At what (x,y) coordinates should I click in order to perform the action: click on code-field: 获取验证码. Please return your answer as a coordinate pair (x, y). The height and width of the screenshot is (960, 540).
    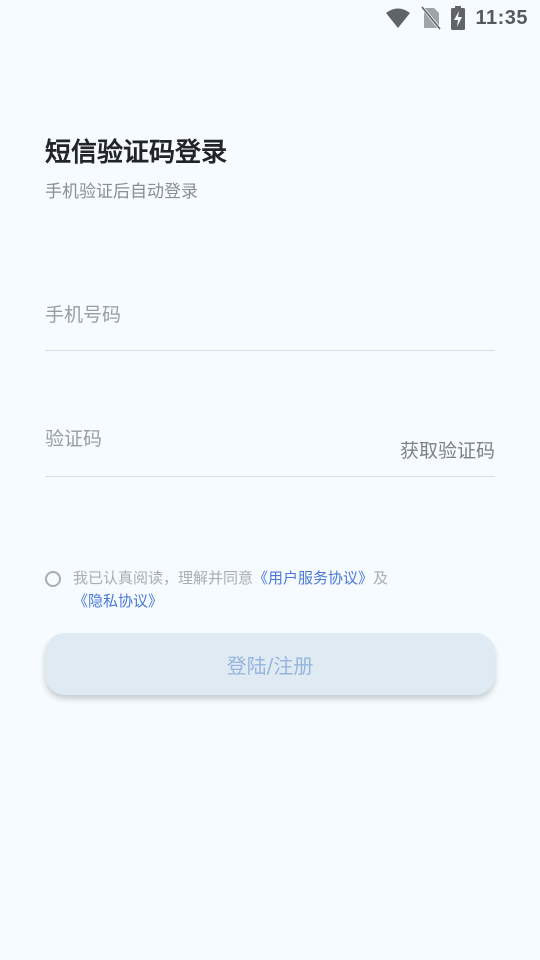
    Looking at the image, I should click on (270, 445).